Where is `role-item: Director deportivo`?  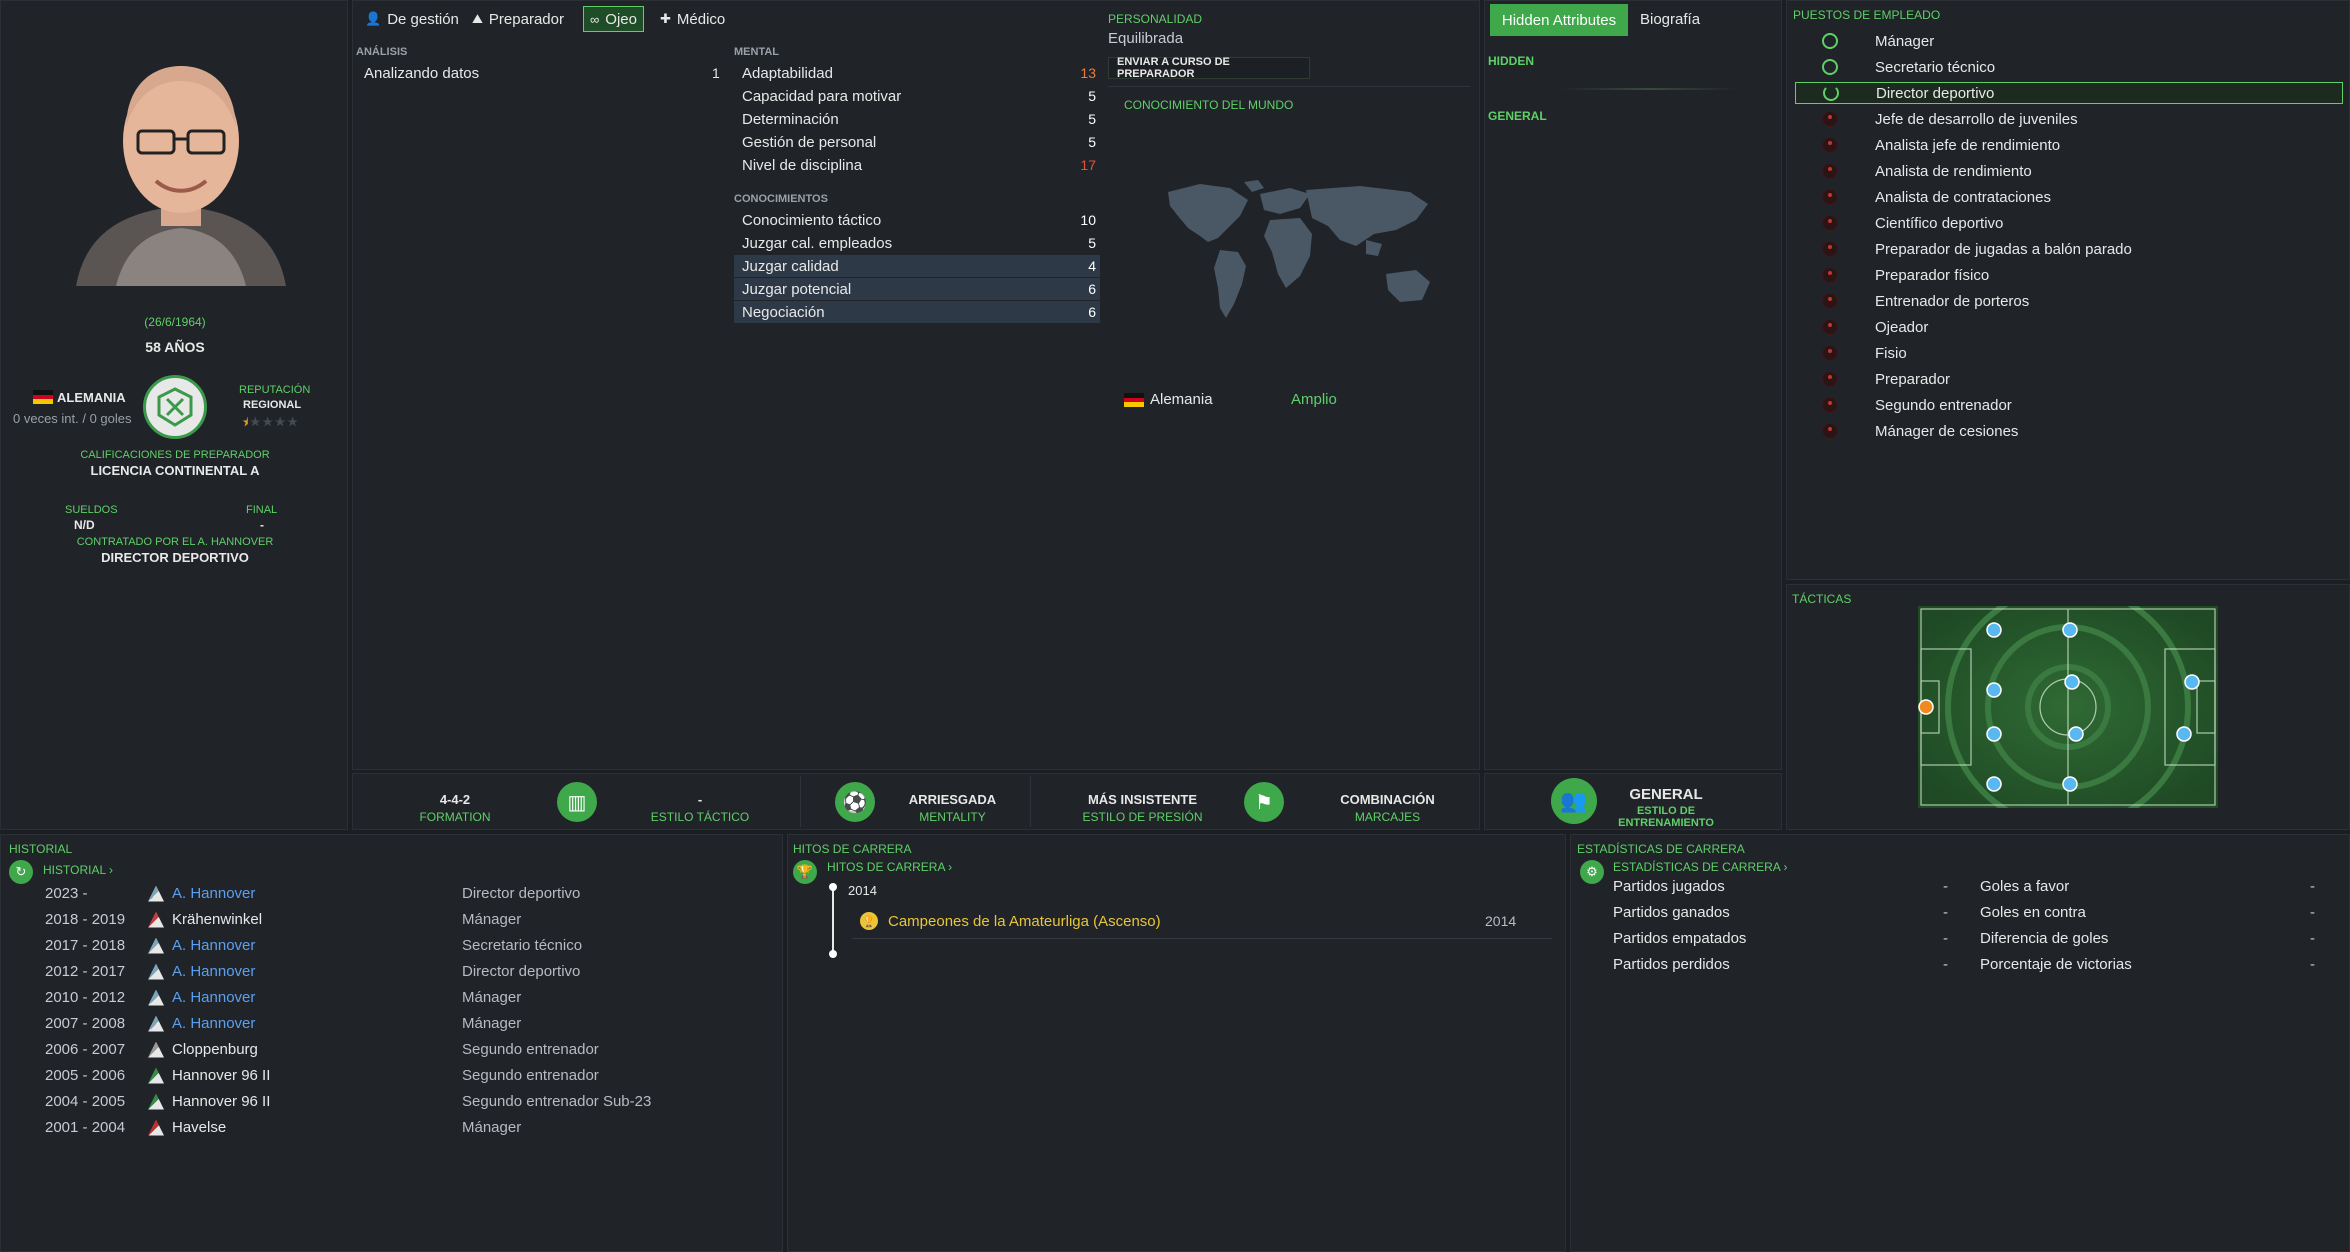 role-item: Director deportivo is located at coordinates (2069, 93).